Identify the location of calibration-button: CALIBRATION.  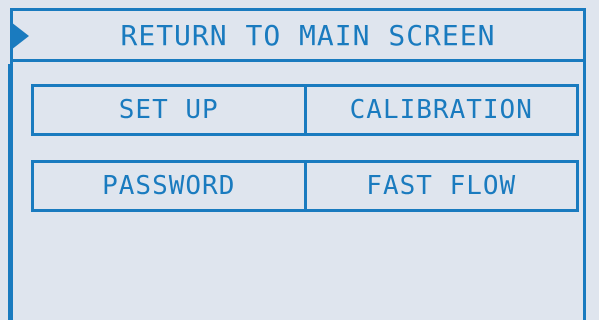
(440, 110).